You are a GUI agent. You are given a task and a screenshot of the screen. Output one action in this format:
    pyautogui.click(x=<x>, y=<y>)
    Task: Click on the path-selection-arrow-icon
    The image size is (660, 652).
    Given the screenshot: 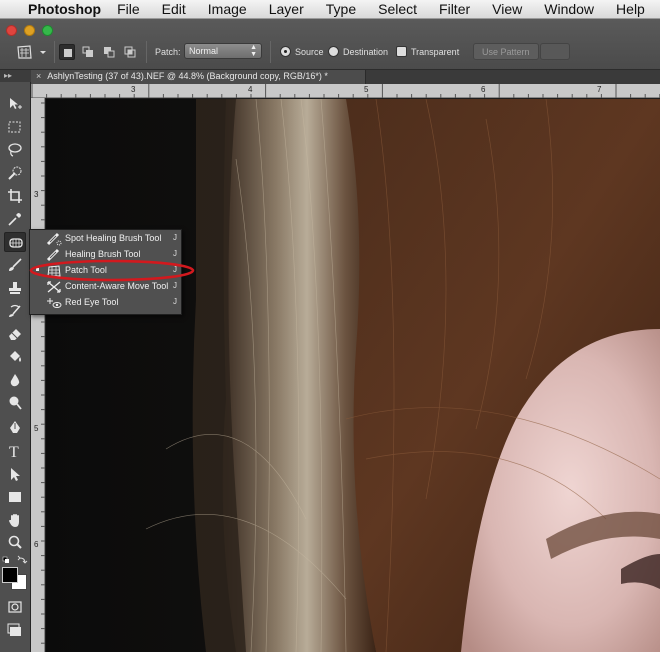 What is the action you would take?
    pyautogui.click(x=15, y=474)
    